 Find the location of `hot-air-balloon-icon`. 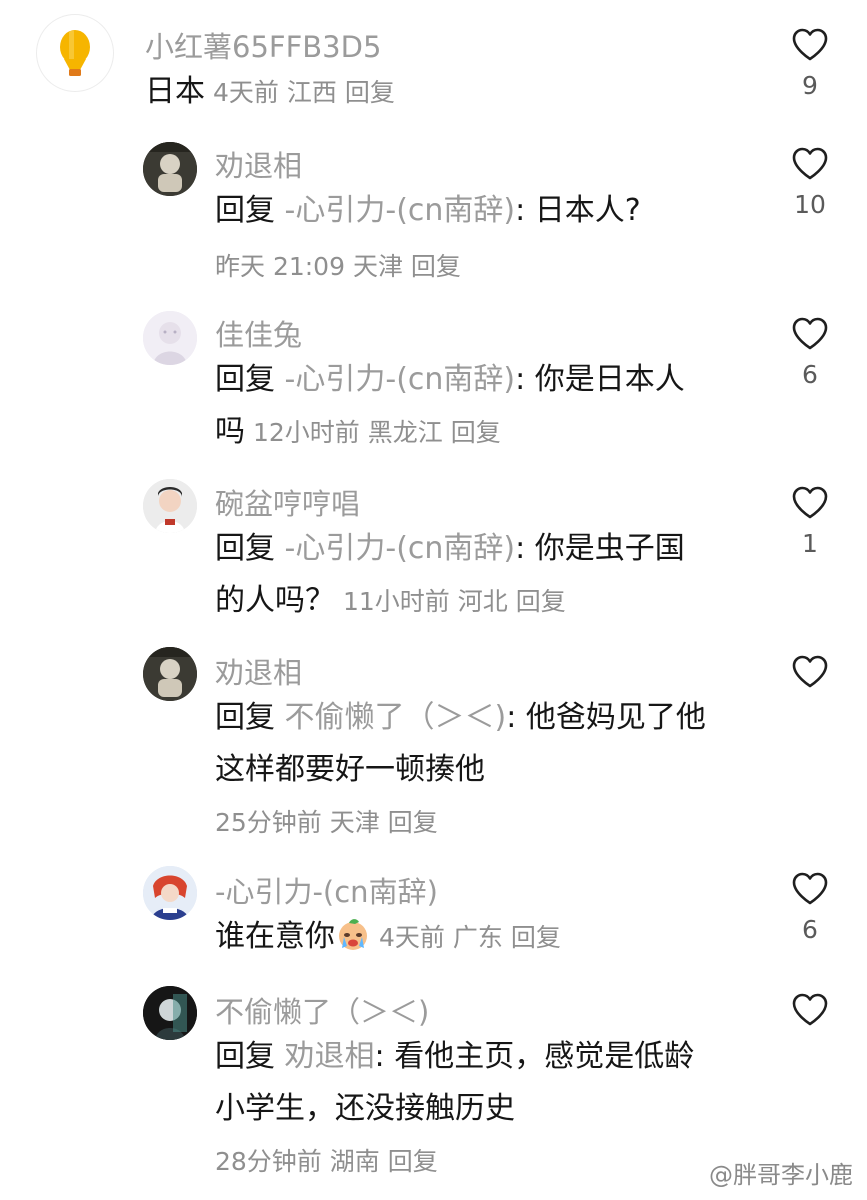

hot-air-balloon-icon is located at coordinates (75, 53).